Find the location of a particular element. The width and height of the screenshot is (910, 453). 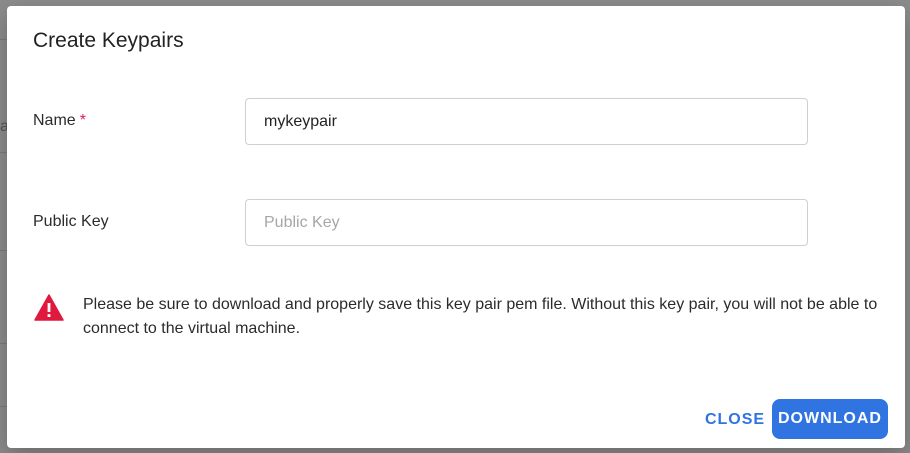

public-key-label: Public Key is located at coordinates (71, 221).